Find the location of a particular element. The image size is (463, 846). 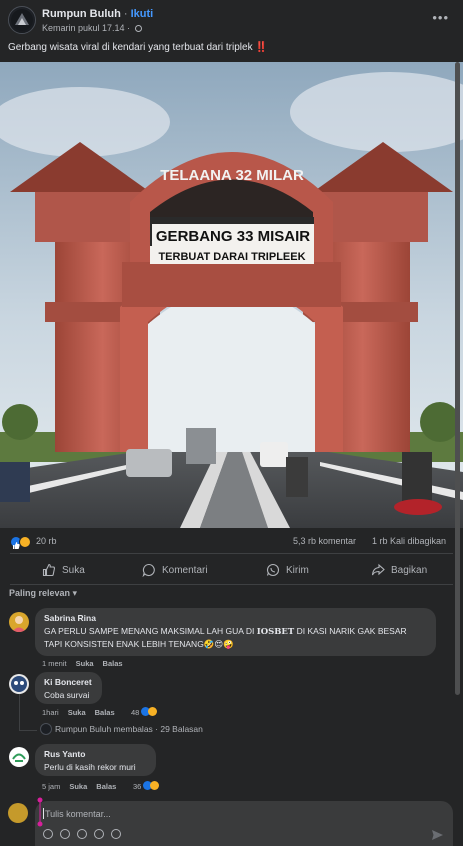

comment-button: Komentari is located at coordinates (175, 570).